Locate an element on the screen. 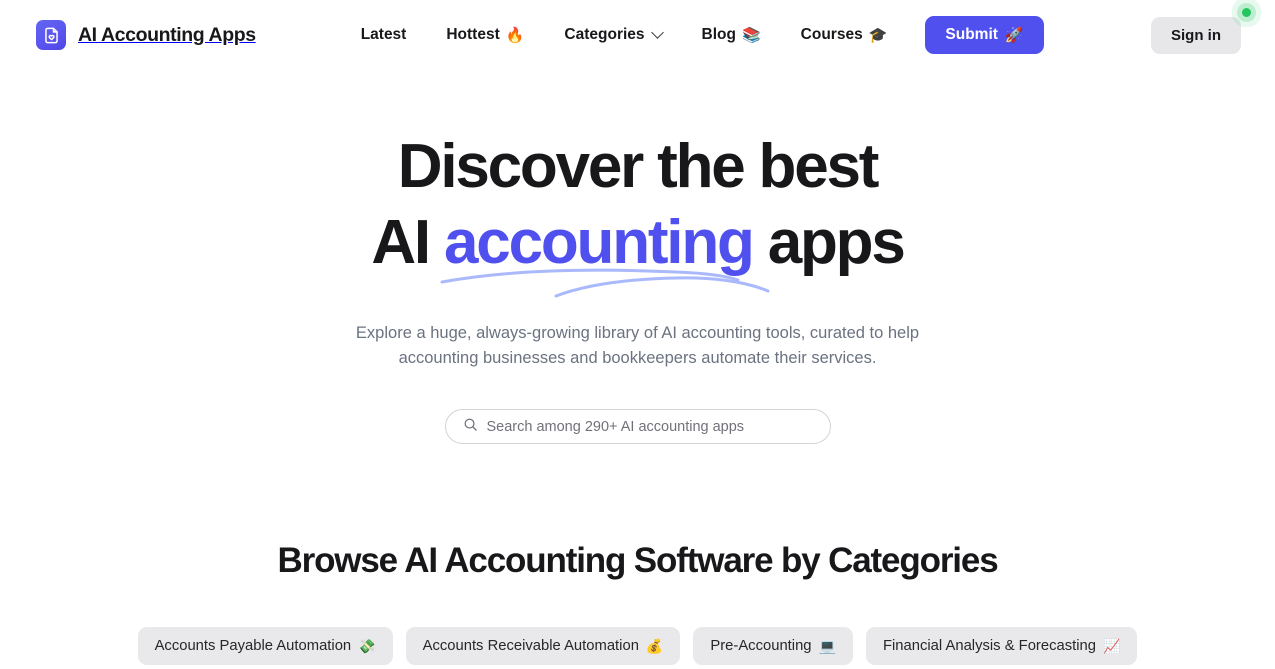  nav-label-blog: Blog is located at coordinates (718, 34).